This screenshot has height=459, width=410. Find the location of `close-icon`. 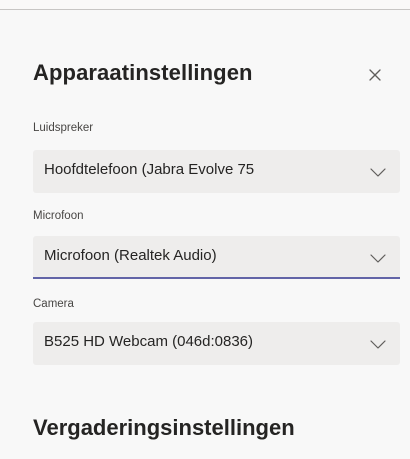

close-icon is located at coordinates (375, 75).